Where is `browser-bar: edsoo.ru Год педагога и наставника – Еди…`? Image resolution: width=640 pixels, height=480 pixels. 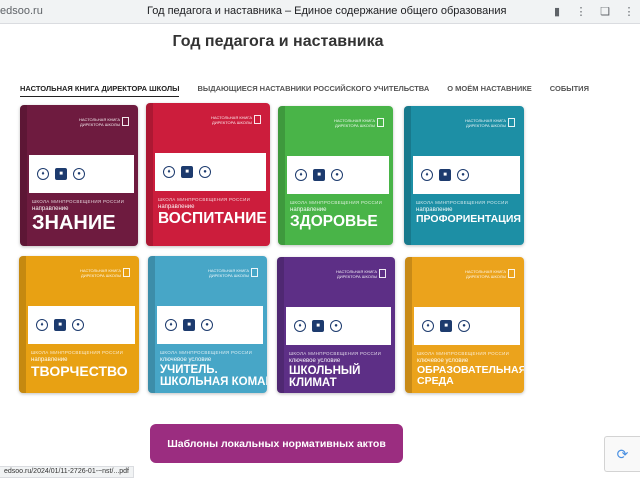 browser-bar: edsoo.ru Год педагога и наставника – Еди… is located at coordinates (320, 12).